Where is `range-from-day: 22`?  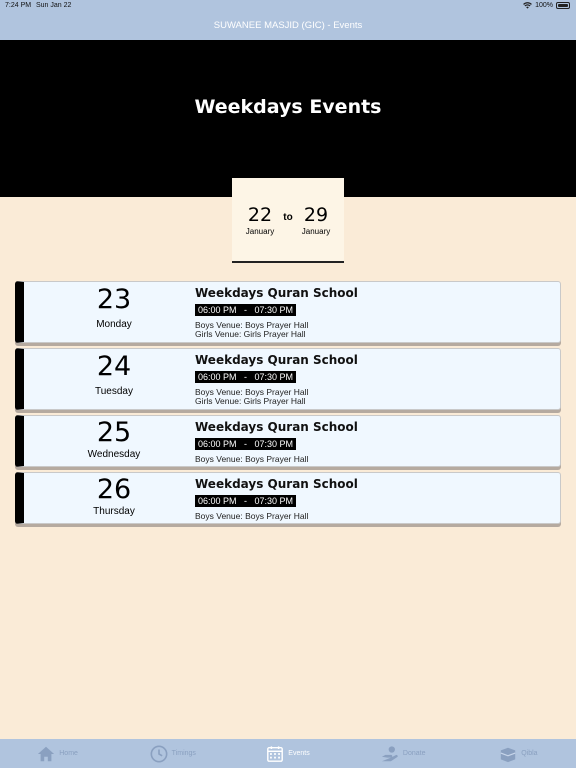 range-from-day: 22 is located at coordinates (260, 215).